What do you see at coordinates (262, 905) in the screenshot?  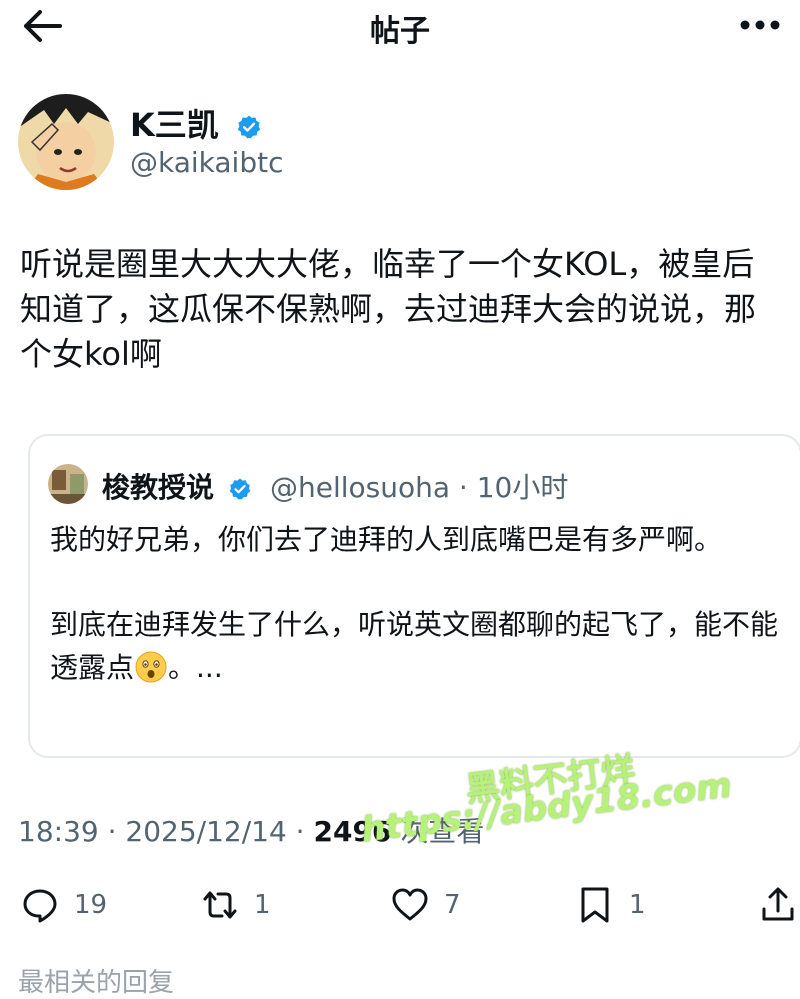 I see `retweet-count: 1` at bounding box center [262, 905].